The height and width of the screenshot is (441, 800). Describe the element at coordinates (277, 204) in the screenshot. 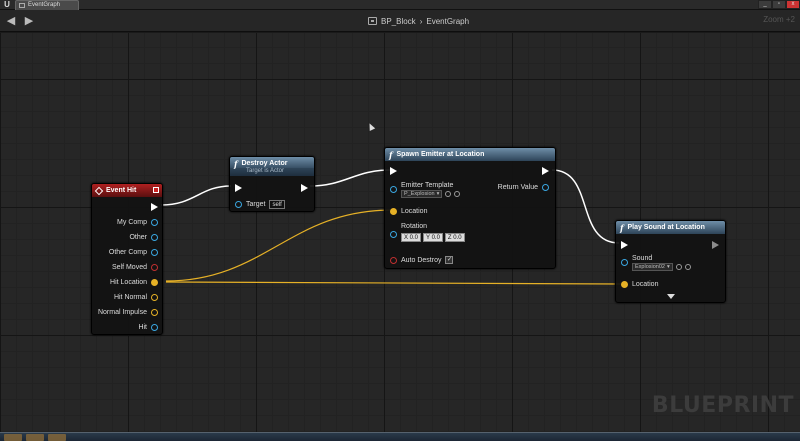

I see `target-value: self` at that location.